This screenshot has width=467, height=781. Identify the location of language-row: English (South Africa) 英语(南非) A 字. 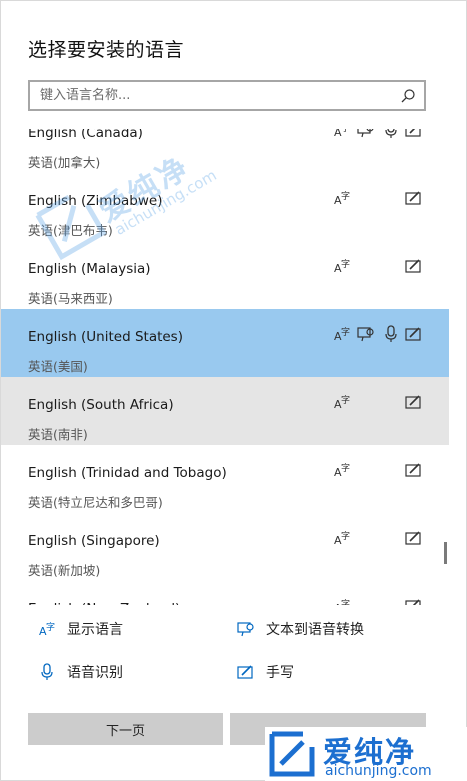
(225, 411).